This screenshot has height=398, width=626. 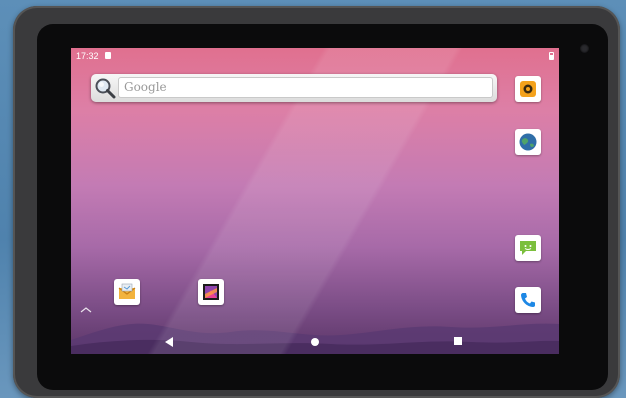 I want to click on email-app-icon, so click(x=127, y=292).